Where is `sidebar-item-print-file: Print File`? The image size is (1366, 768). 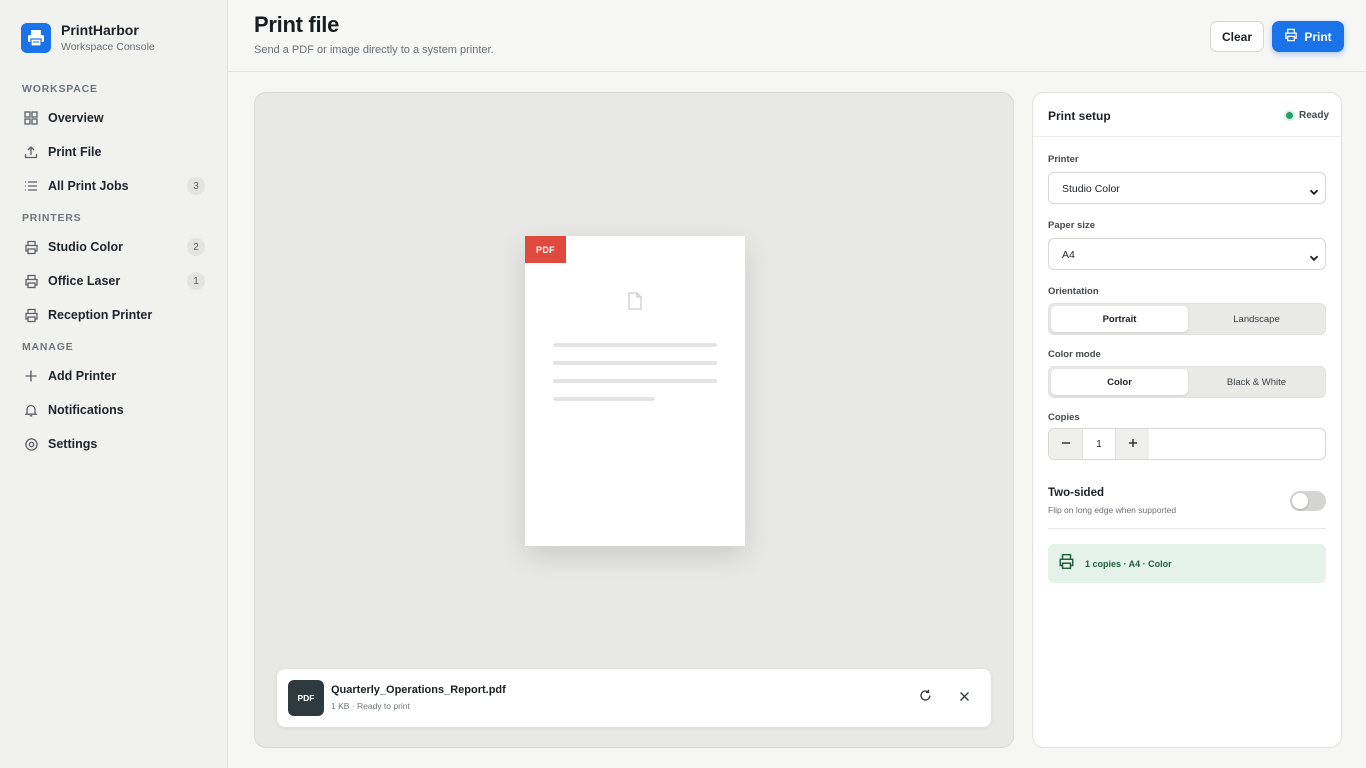
sidebar-item-print-file: Print File is located at coordinates (113, 152).